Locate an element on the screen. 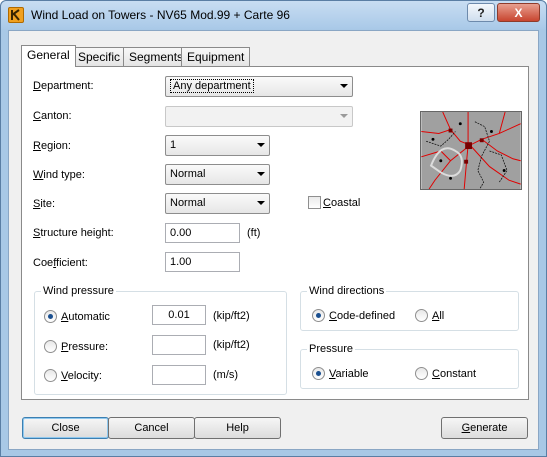 This screenshot has height=457, width=547. code-defined-radio is located at coordinates (318, 315).